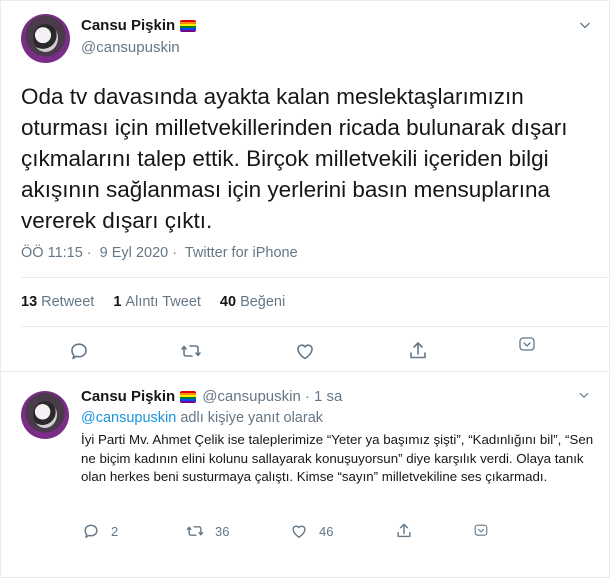  What do you see at coordinates (241, 253) in the screenshot?
I see `tweet-source: Twitter for iPhone` at bounding box center [241, 253].